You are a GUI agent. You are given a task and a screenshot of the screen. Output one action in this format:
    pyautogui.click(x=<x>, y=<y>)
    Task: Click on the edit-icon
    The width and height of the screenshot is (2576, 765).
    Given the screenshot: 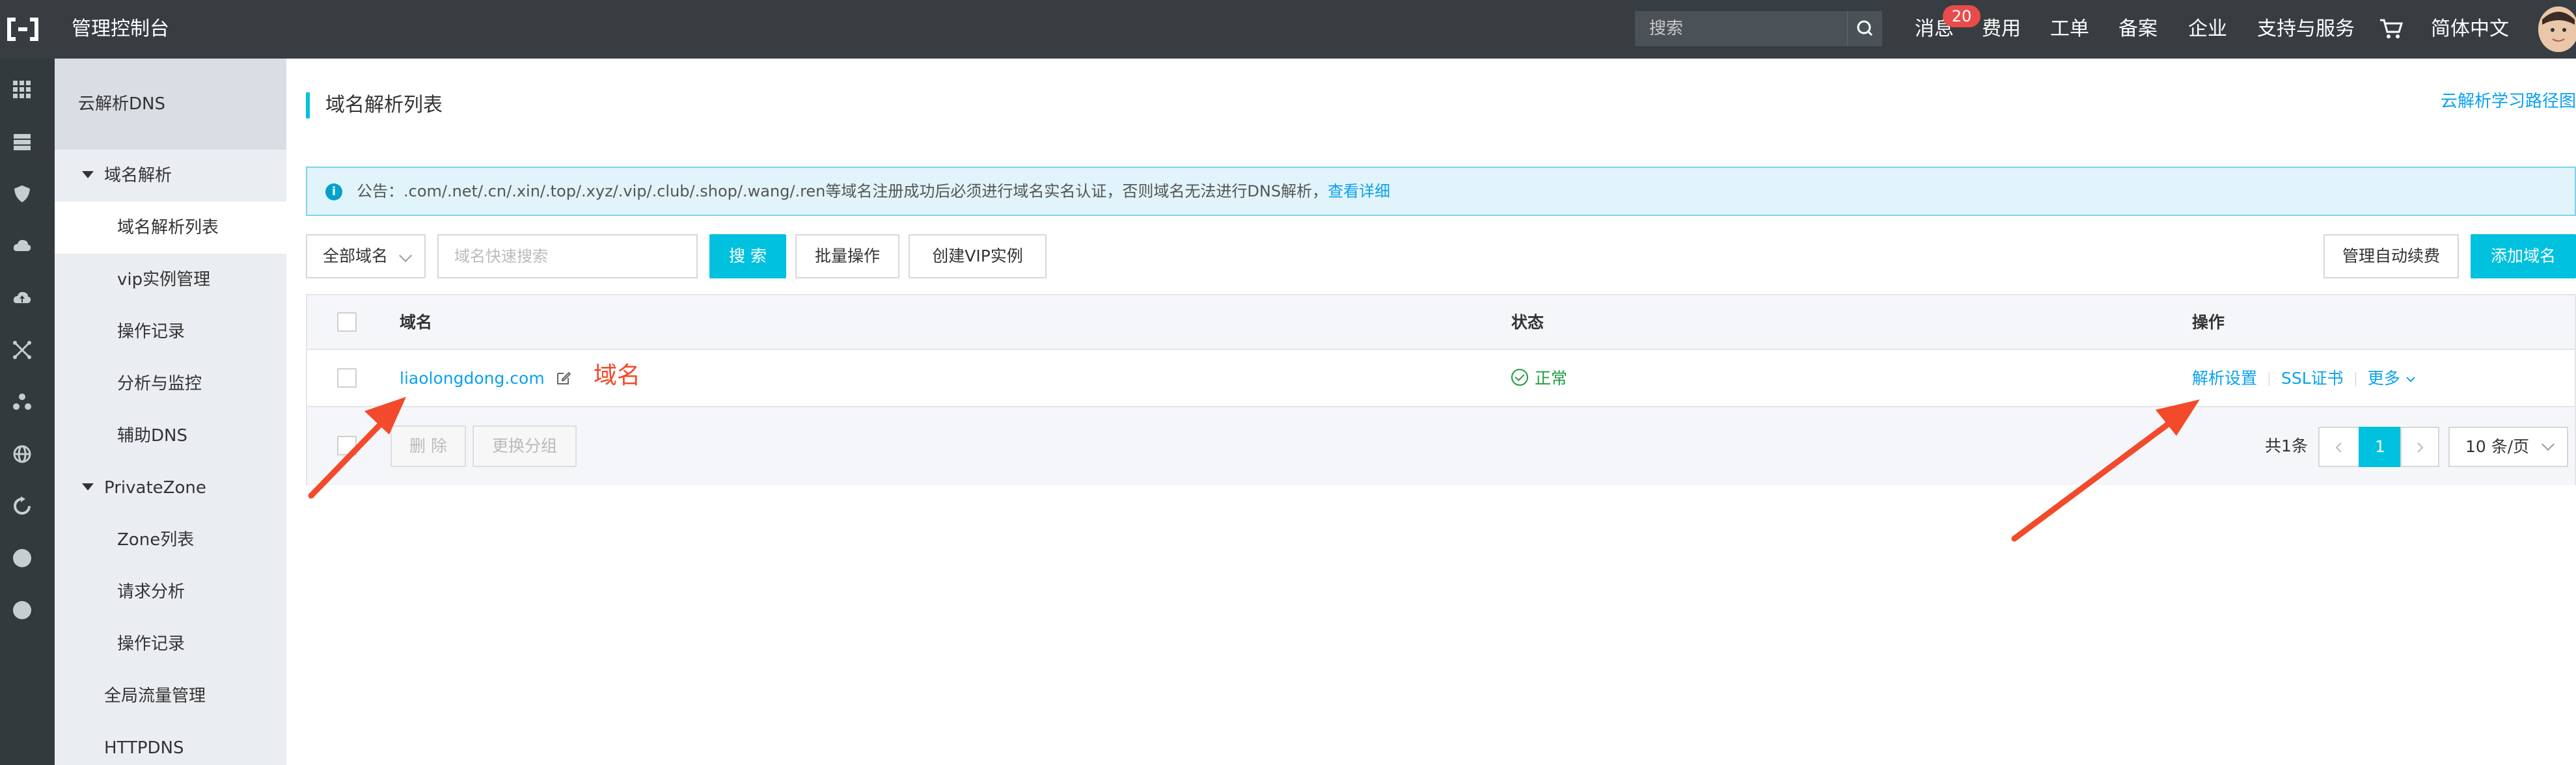 What is the action you would take?
    pyautogui.click(x=563, y=377)
    